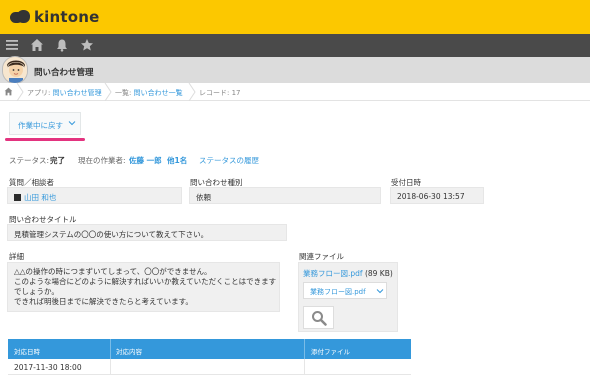 This screenshot has height=392, width=590. I want to click on file-download-link: 業務フロー図.pdf, so click(333, 273).